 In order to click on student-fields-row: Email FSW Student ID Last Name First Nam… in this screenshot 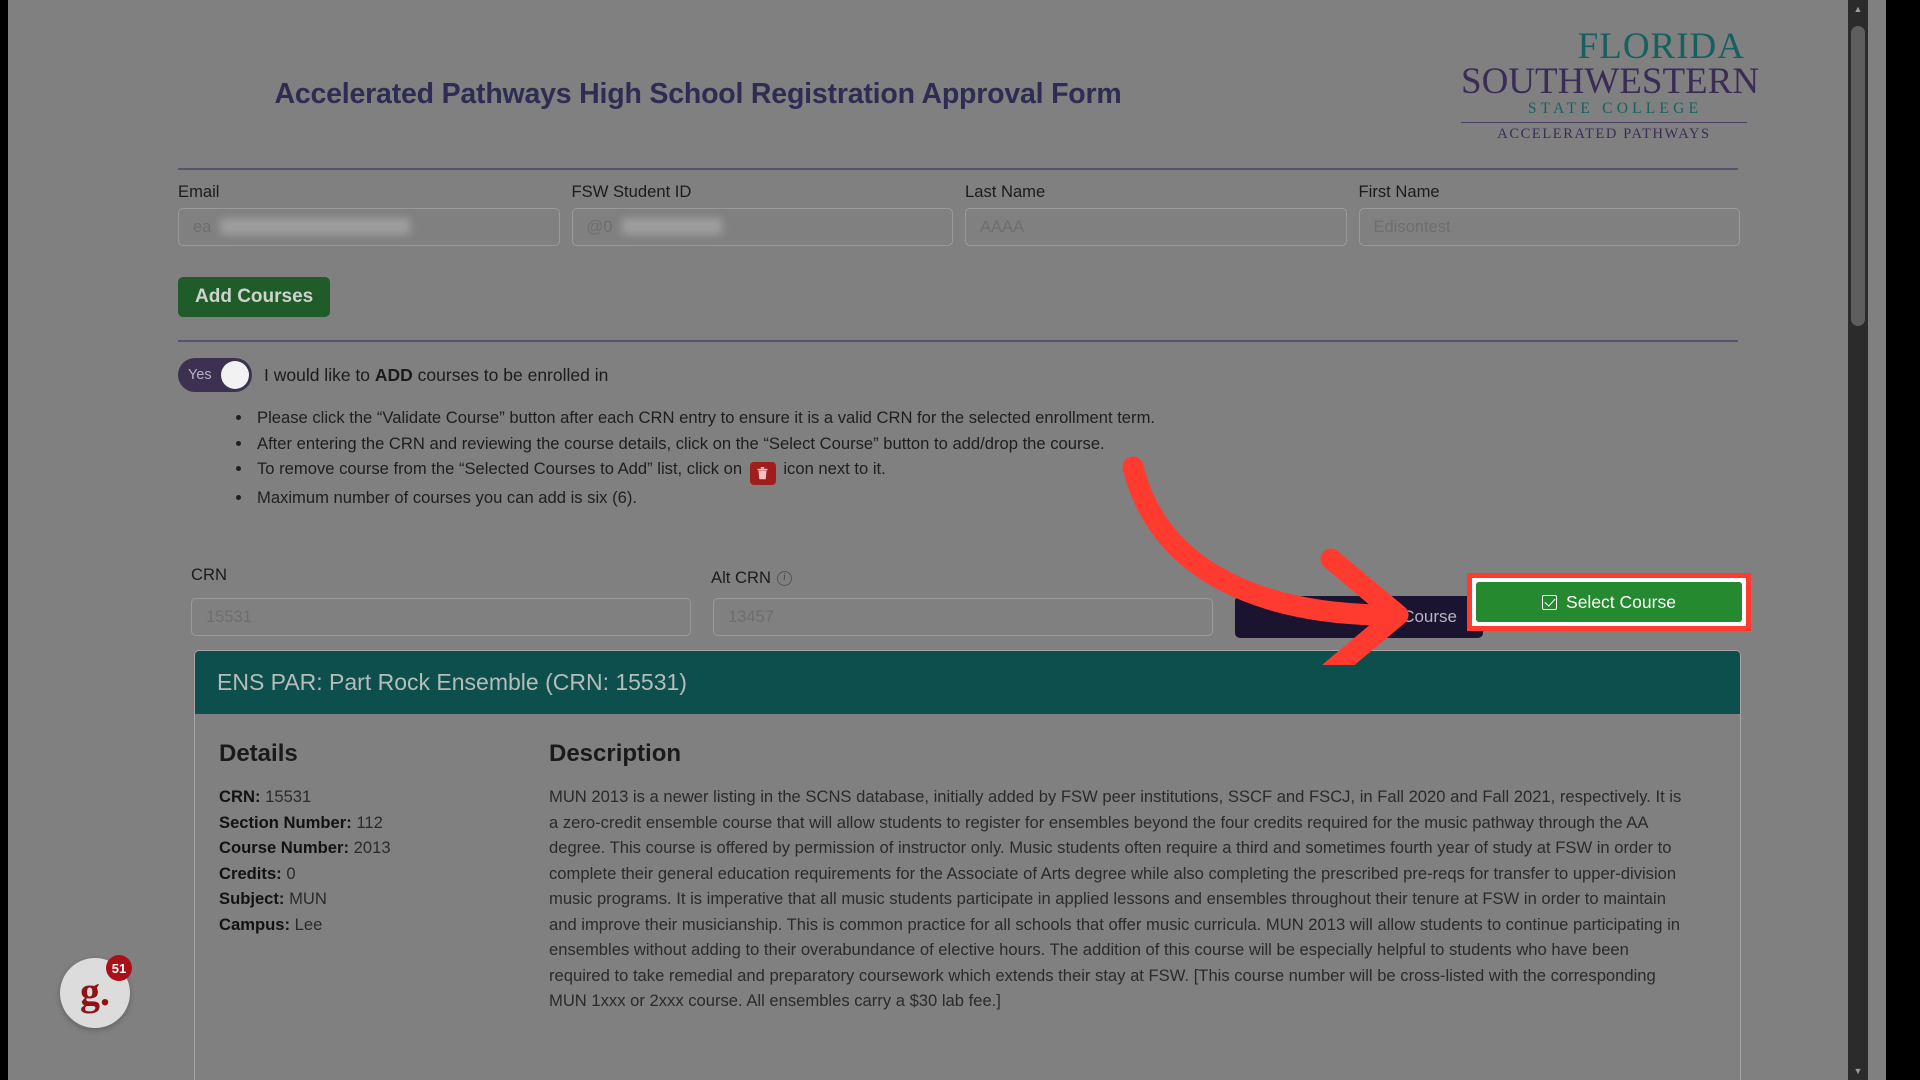, I will do `click(959, 214)`.